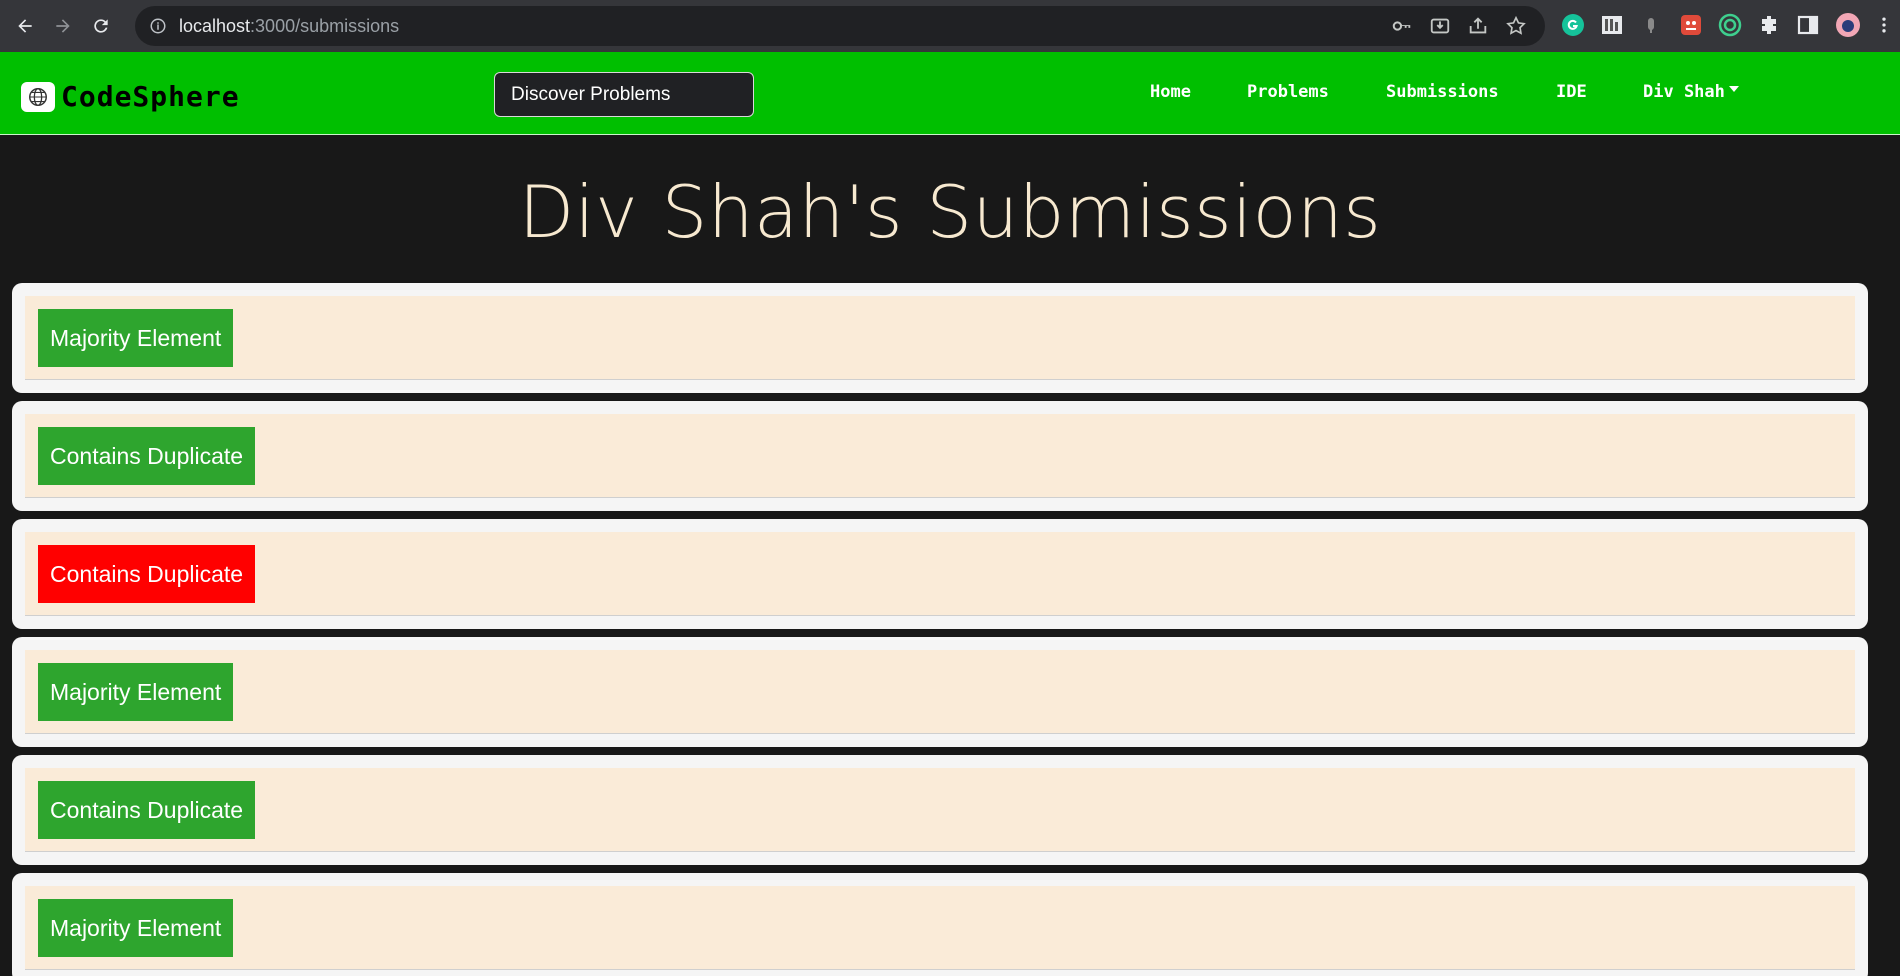 The image size is (1900, 976). Describe the element at coordinates (63, 26) in the screenshot. I see `forward-icon` at that location.